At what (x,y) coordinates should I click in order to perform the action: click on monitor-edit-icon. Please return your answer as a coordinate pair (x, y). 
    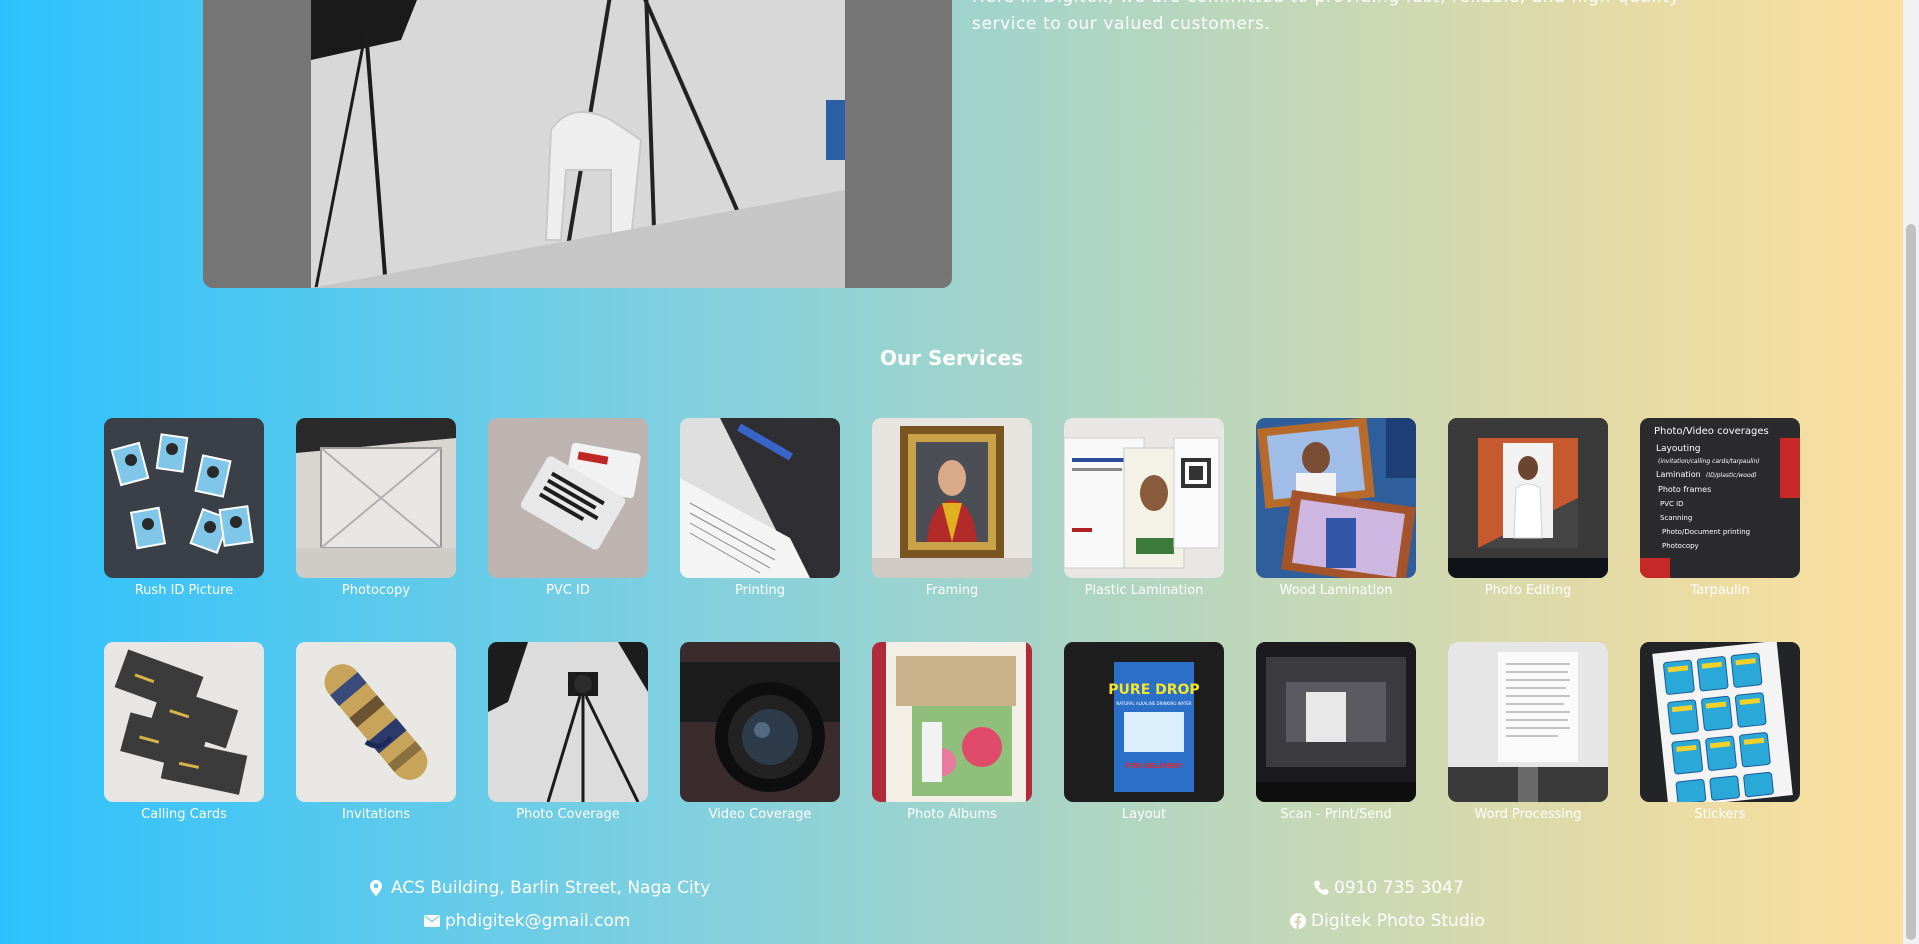
    Looking at the image, I should click on (1528, 498).